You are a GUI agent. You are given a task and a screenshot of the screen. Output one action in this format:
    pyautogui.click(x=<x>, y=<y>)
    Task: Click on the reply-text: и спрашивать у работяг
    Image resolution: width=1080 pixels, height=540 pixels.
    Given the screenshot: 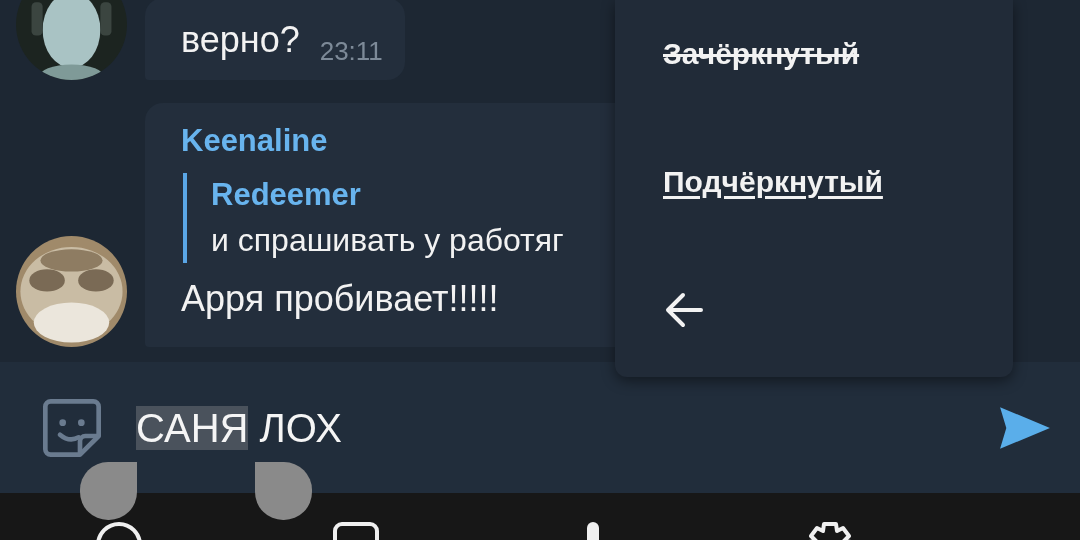 What is the action you would take?
    pyautogui.click(x=387, y=240)
    